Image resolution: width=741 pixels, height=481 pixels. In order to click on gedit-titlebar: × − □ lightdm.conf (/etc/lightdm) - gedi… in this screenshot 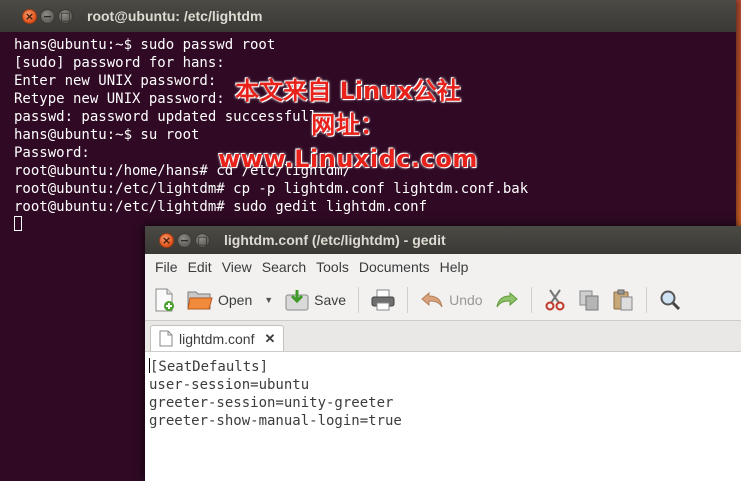, I will do `click(443, 240)`.